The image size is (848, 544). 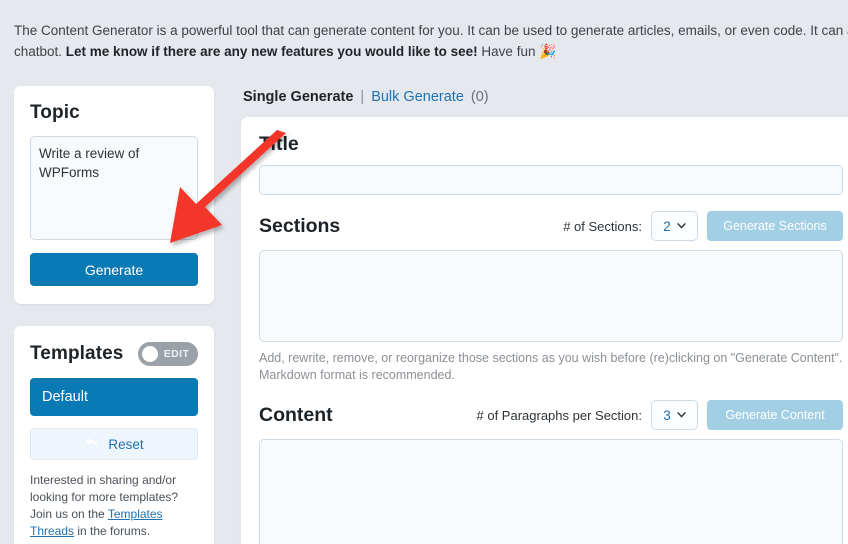 I want to click on templates-note-post: in the forums., so click(x=112, y=531).